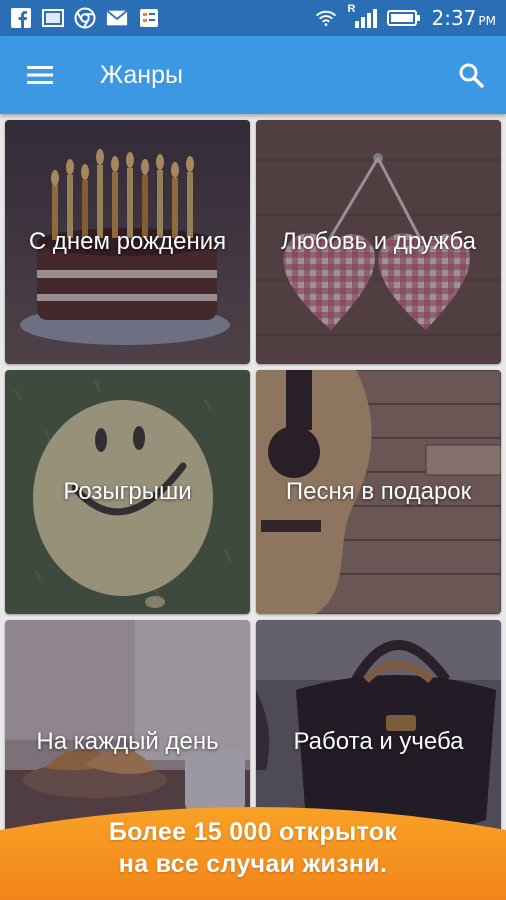  Describe the element at coordinates (21, 18) in the screenshot. I see `facebook-icon` at that location.